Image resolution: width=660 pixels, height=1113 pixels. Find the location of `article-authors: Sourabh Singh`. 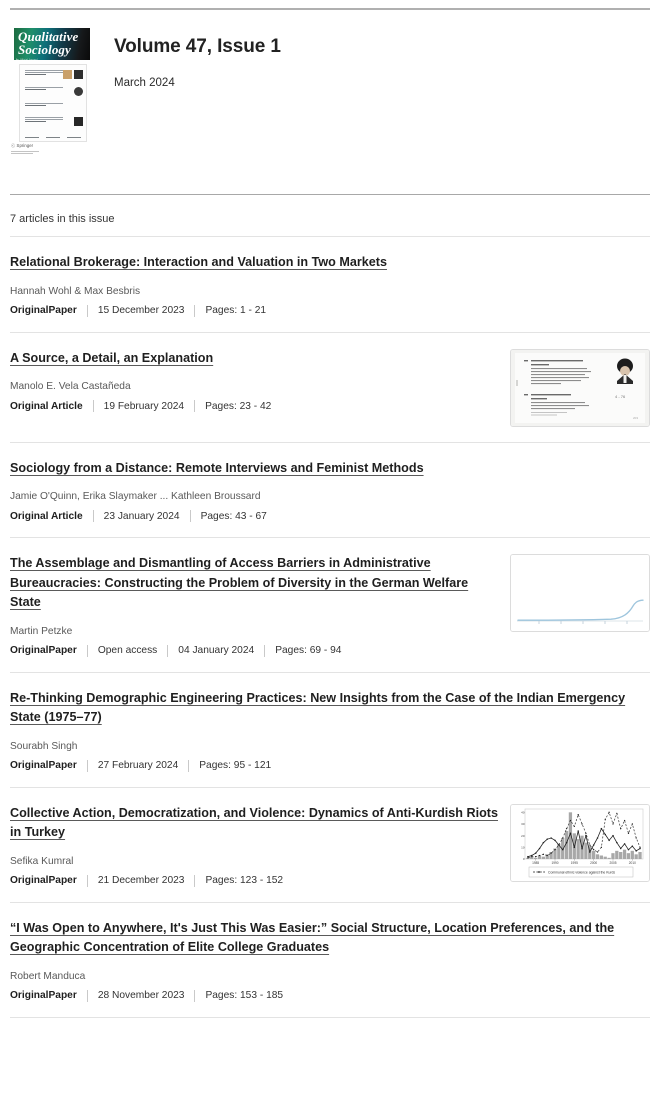

article-authors: Sourabh Singh is located at coordinates (44, 746).